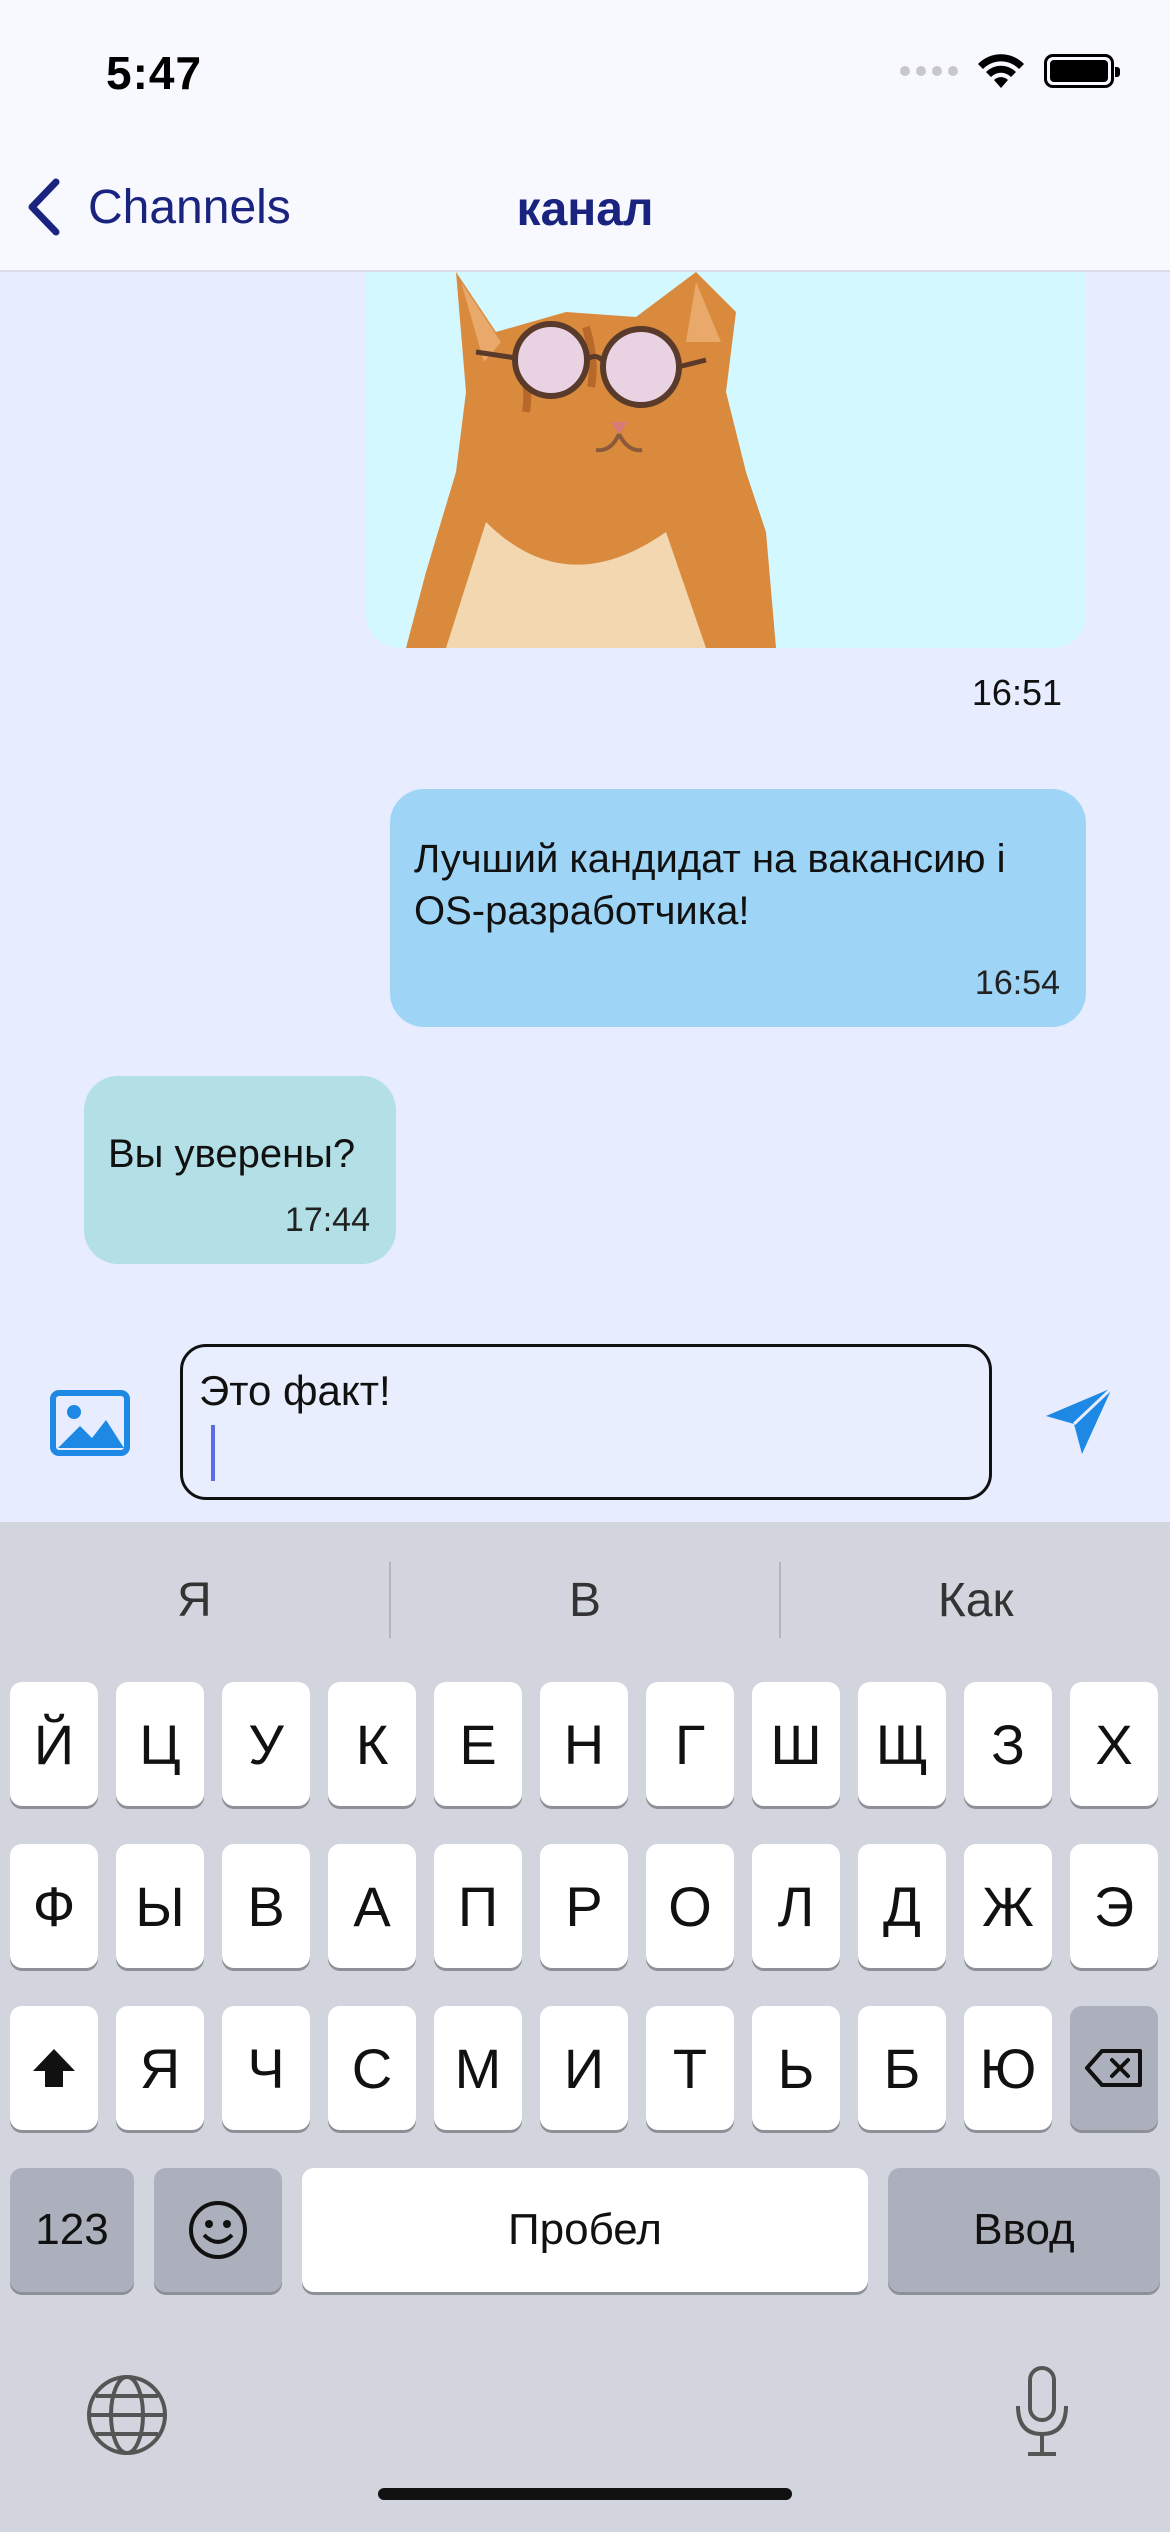 This screenshot has width=1170, height=2532. I want to click on key: Э, so click(1114, 1906).